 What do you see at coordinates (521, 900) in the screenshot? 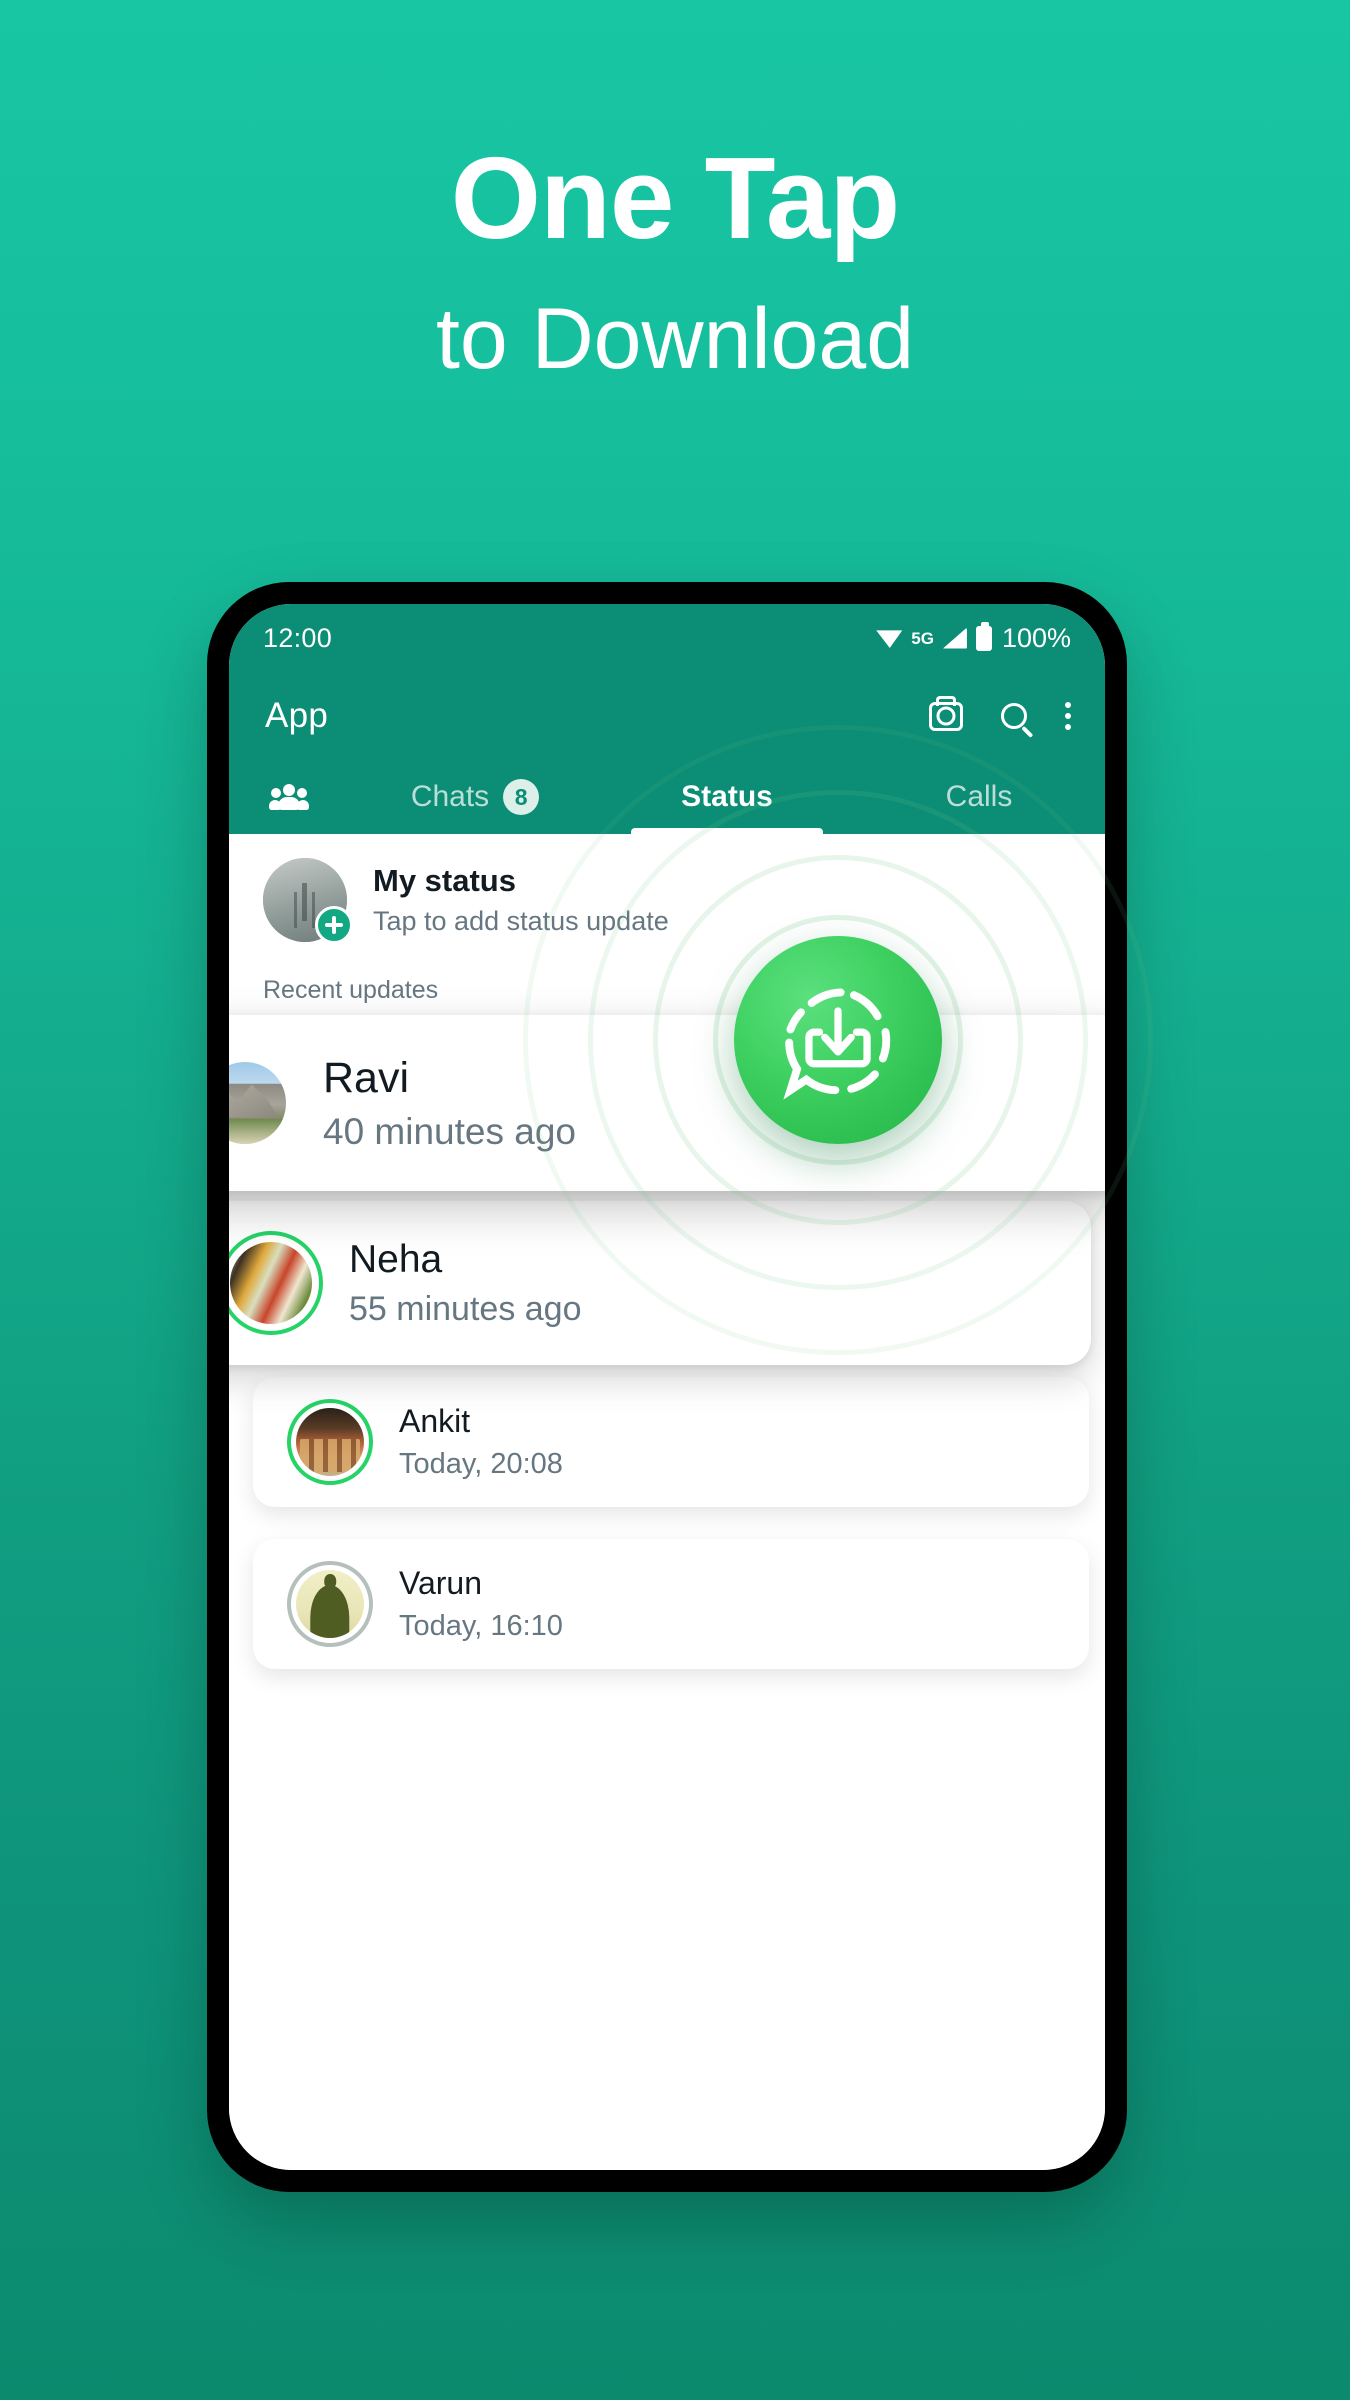
I see `my-status-text: My status Tap to add status update` at bounding box center [521, 900].